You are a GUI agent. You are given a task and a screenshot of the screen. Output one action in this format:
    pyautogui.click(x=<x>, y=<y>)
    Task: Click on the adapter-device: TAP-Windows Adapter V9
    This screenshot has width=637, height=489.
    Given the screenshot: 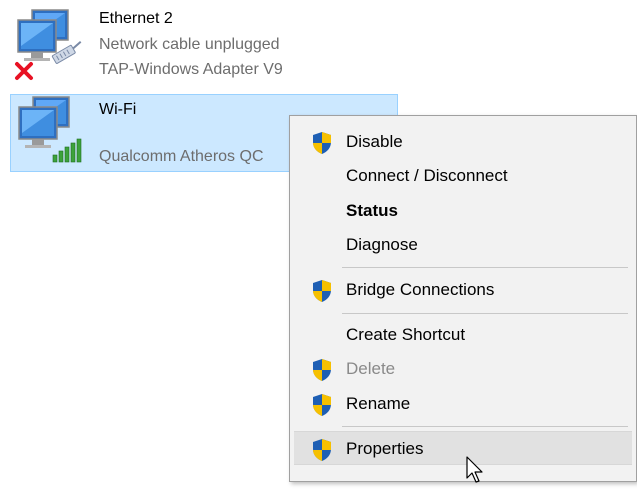 What is the action you would take?
    pyautogui.click(x=191, y=69)
    